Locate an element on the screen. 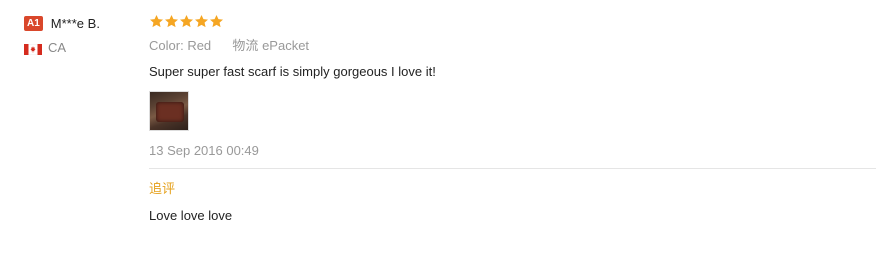 The image size is (877, 260). review-photo-thumbnail is located at coordinates (169, 111).